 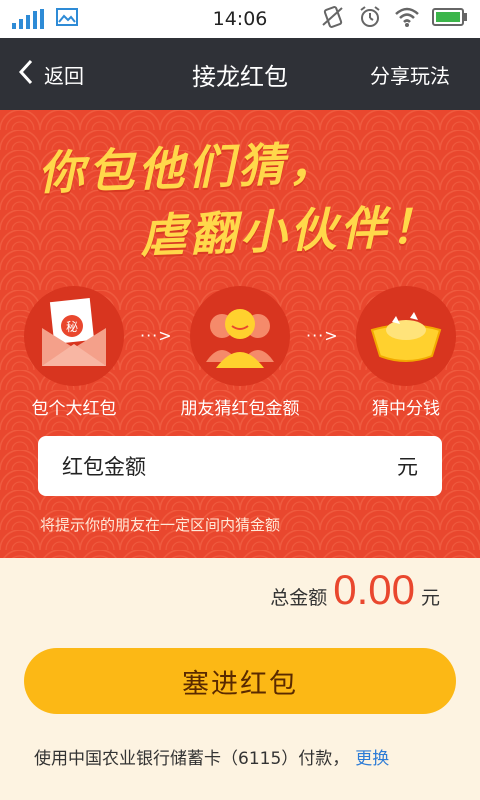 What do you see at coordinates (240, 409) in the screenshot?
I see `step-label-guess: 朋友猜红包金额` at bounding box center [240, 409].